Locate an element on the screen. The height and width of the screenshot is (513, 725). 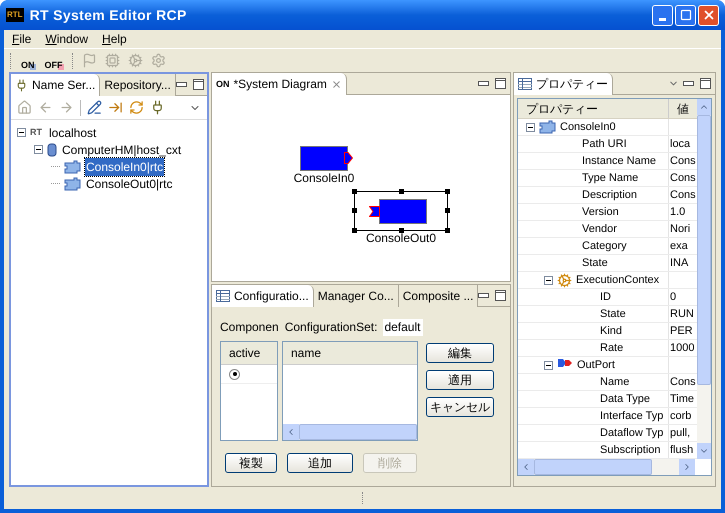
maximize-button is located at coordinates (685, 15).